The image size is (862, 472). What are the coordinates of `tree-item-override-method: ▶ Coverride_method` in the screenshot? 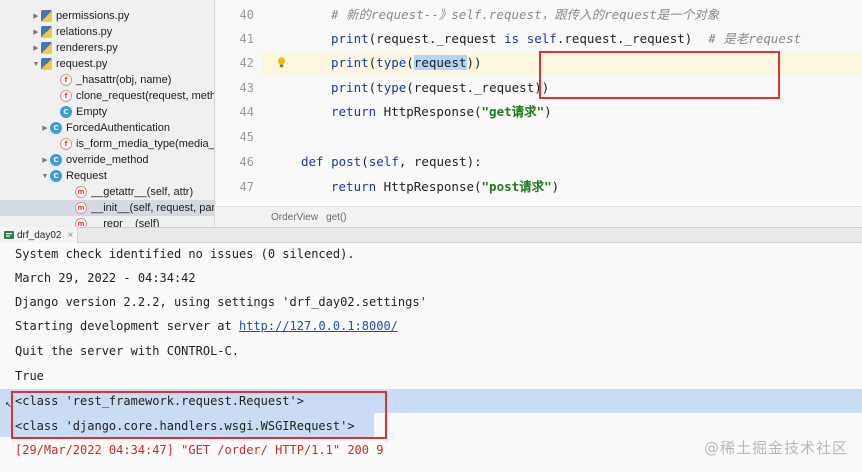 It's located at (107, 160).